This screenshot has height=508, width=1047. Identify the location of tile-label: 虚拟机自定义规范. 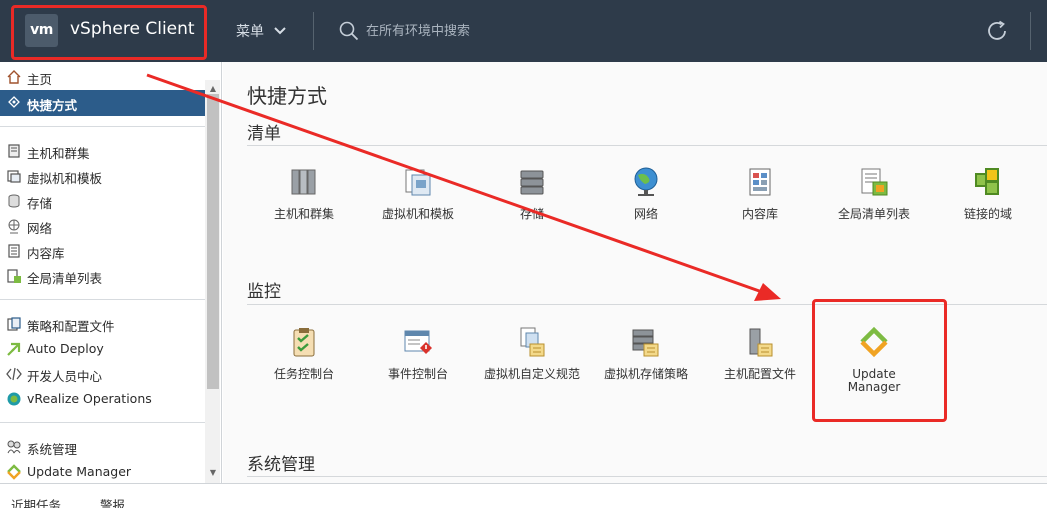
(531, 374).